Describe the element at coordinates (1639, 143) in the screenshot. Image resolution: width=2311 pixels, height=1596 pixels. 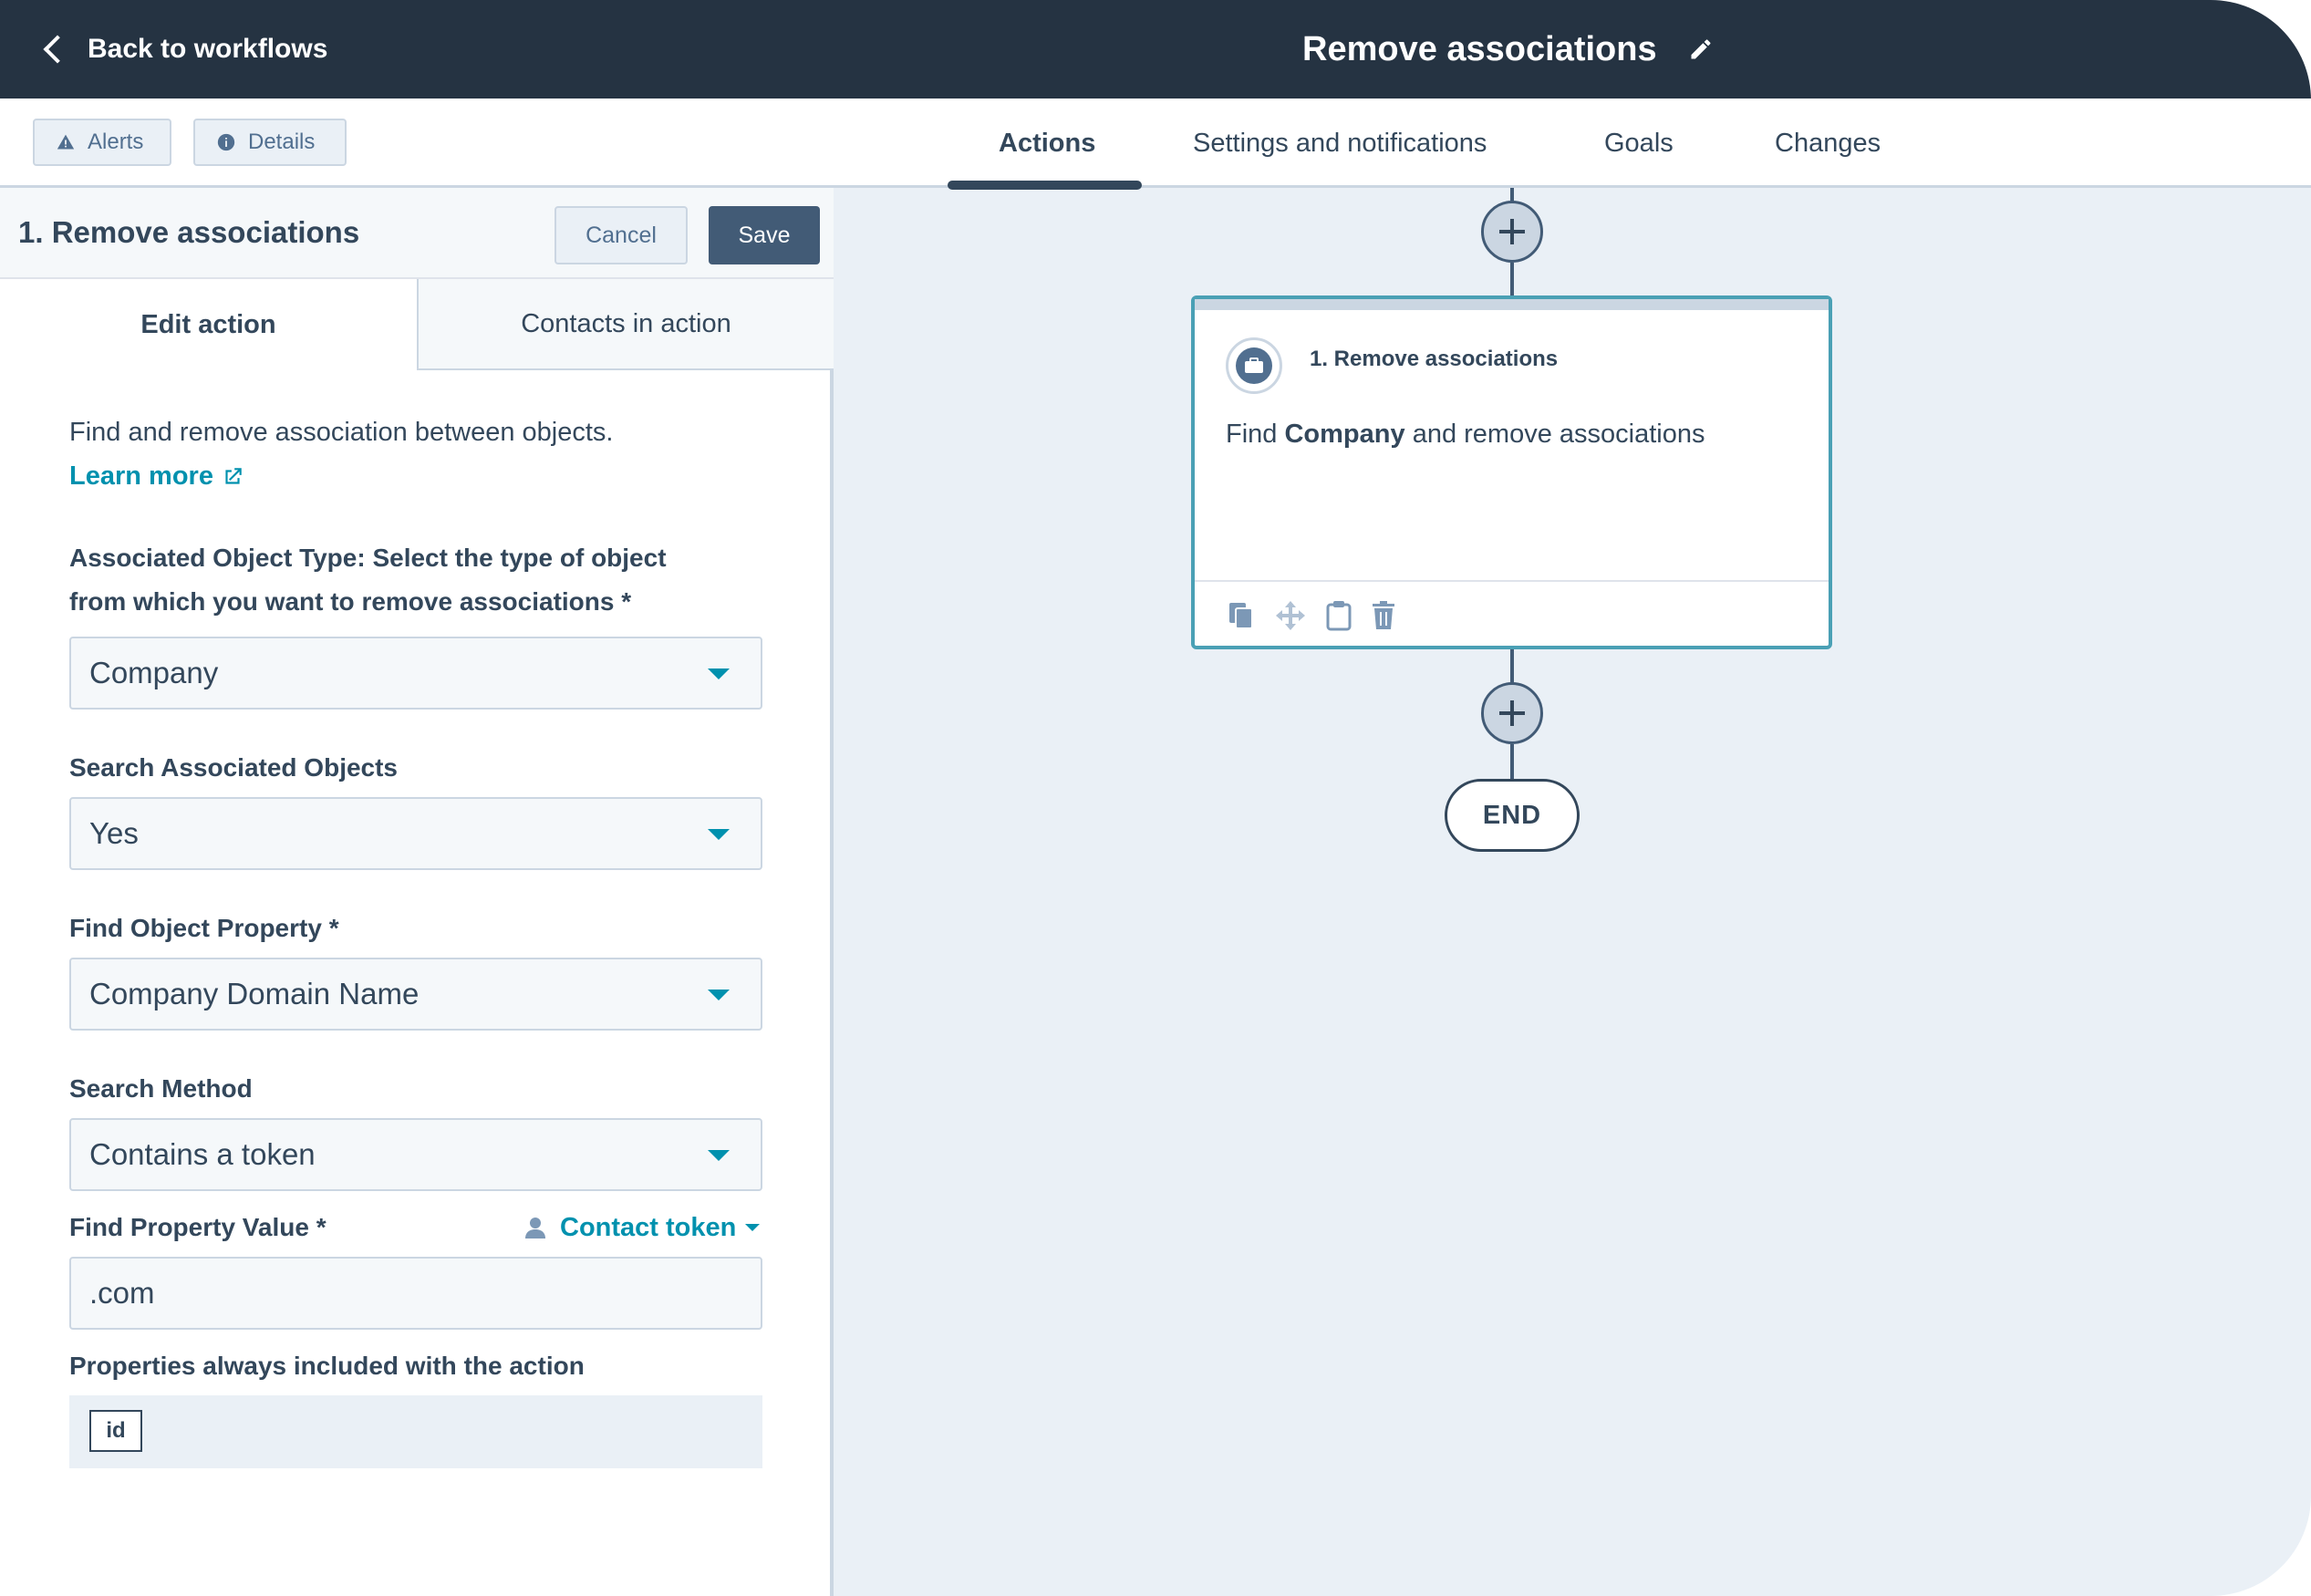
I see `tab-goals: Goals` at that location.